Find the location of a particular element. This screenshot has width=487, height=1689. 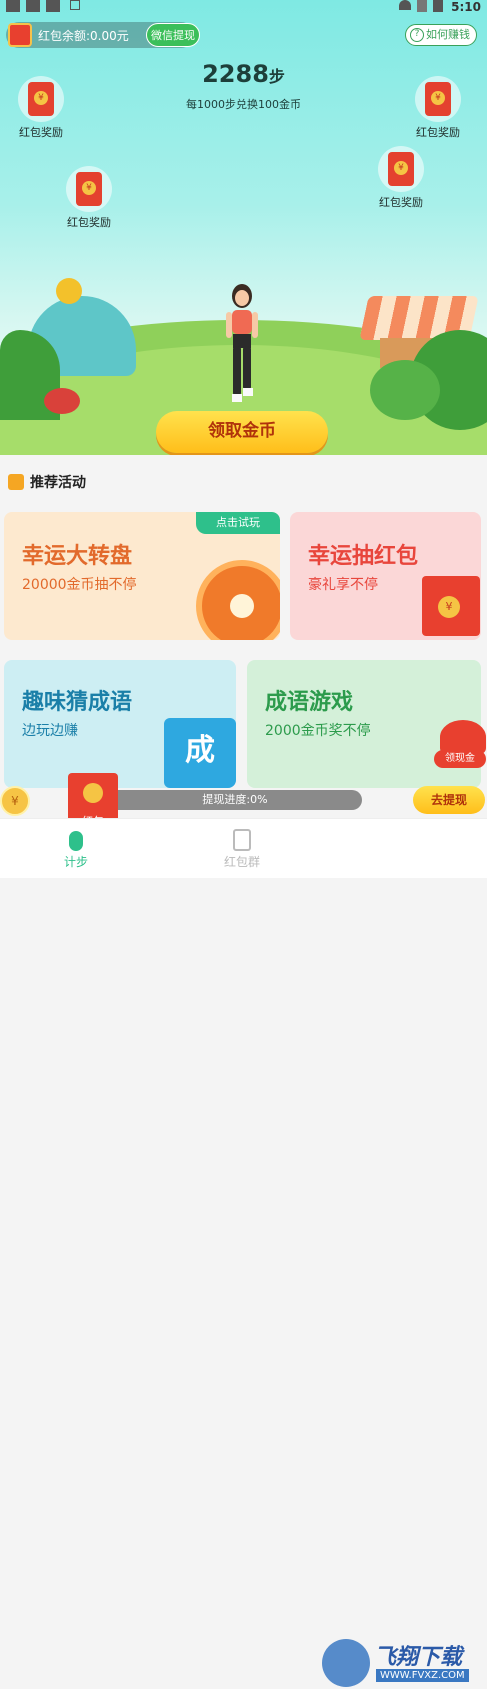

get-cash-badge: 领现金 is located at coordinates (460, 747).